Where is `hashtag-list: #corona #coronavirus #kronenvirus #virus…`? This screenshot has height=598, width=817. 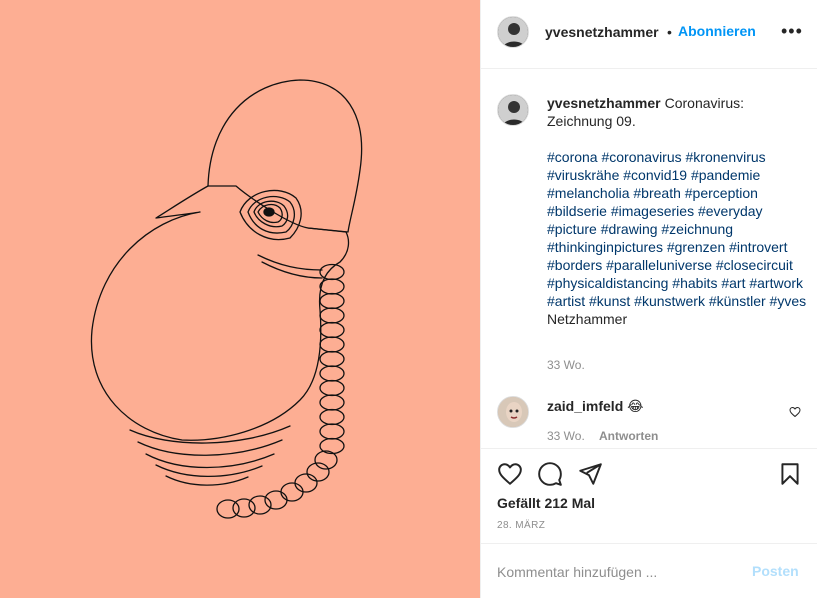 hashtag-list: #corona #coronavirus #kronenvirus #virus… is located at coordinates (676, 229).